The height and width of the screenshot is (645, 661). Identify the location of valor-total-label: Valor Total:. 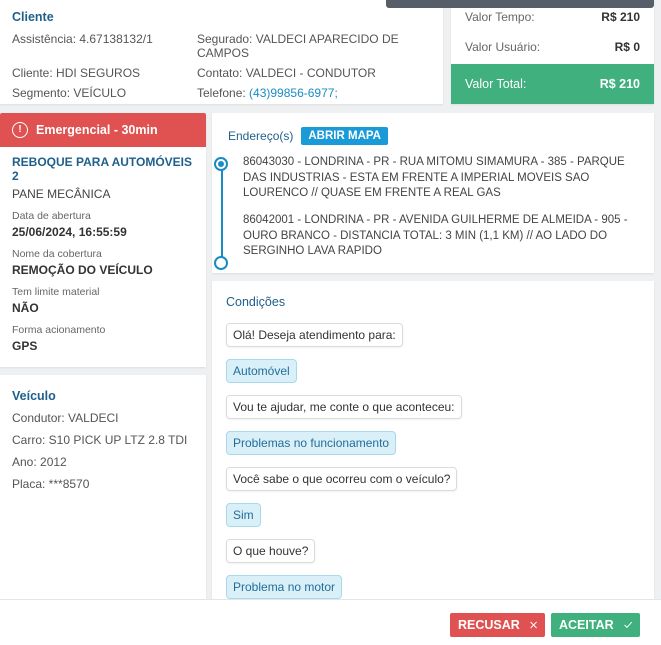
(496, 84).